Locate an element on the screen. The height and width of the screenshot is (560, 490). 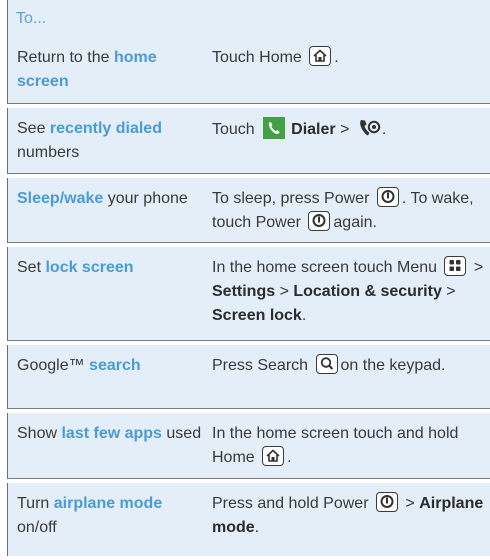
action-text: In the home screen touch Menu is located at coordinates (325, 267).